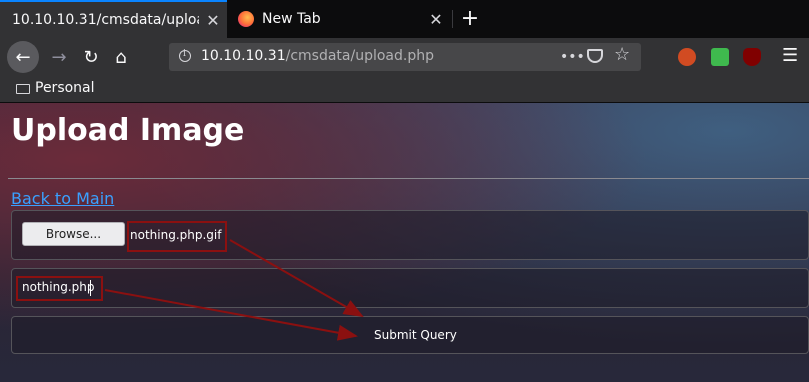 The width and height of the screenshot is (809, 382). I want to click on ublock-shield-icon, so click(752, 57).